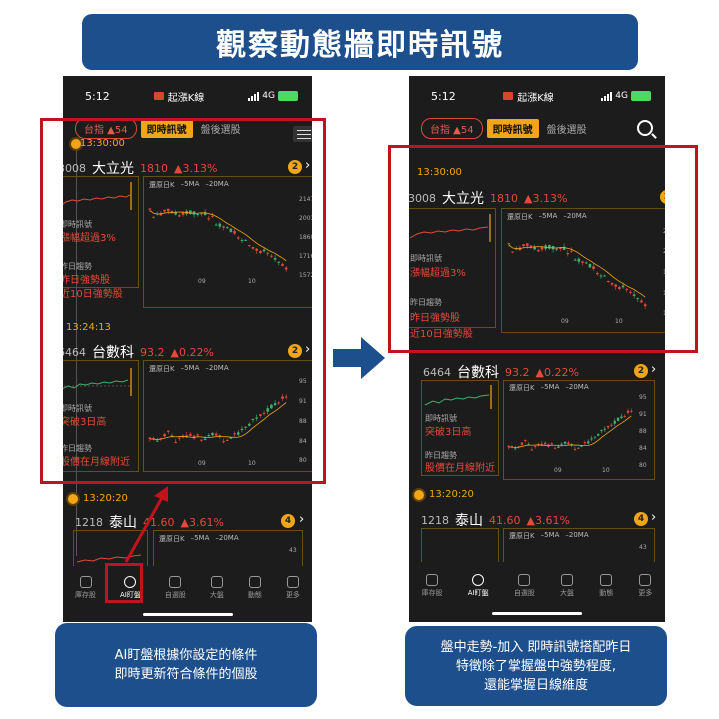  Describe the element at coordinates (268, 96) in the screenshot. I see `network-label: 4G` at that location.